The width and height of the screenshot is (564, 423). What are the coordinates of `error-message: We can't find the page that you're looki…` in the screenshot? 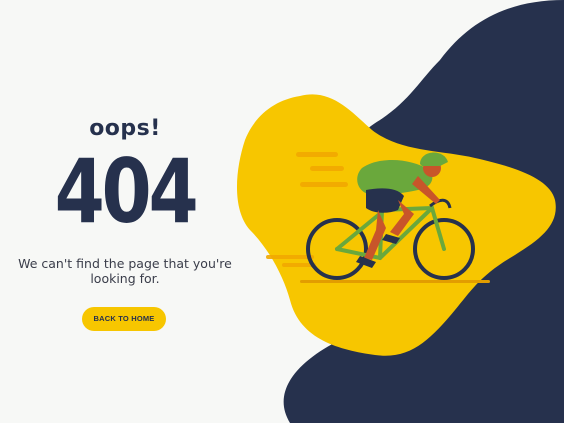 It's located at (125, 271).